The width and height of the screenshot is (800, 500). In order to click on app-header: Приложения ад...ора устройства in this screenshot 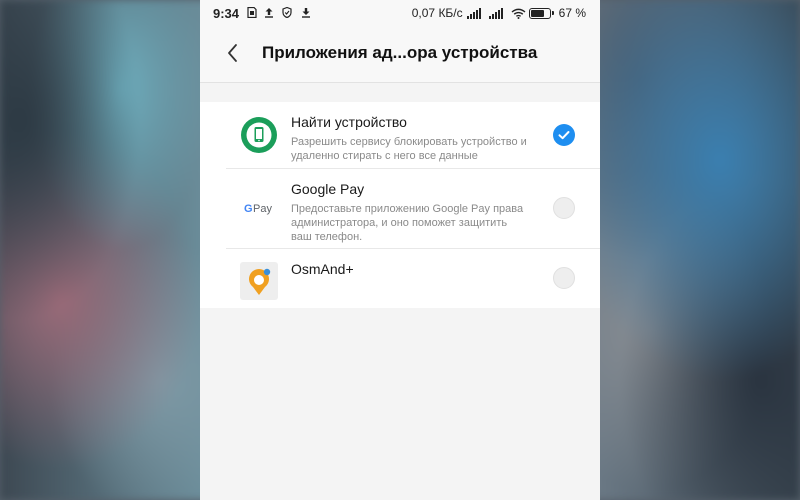, I will do `click(400, 54)`.